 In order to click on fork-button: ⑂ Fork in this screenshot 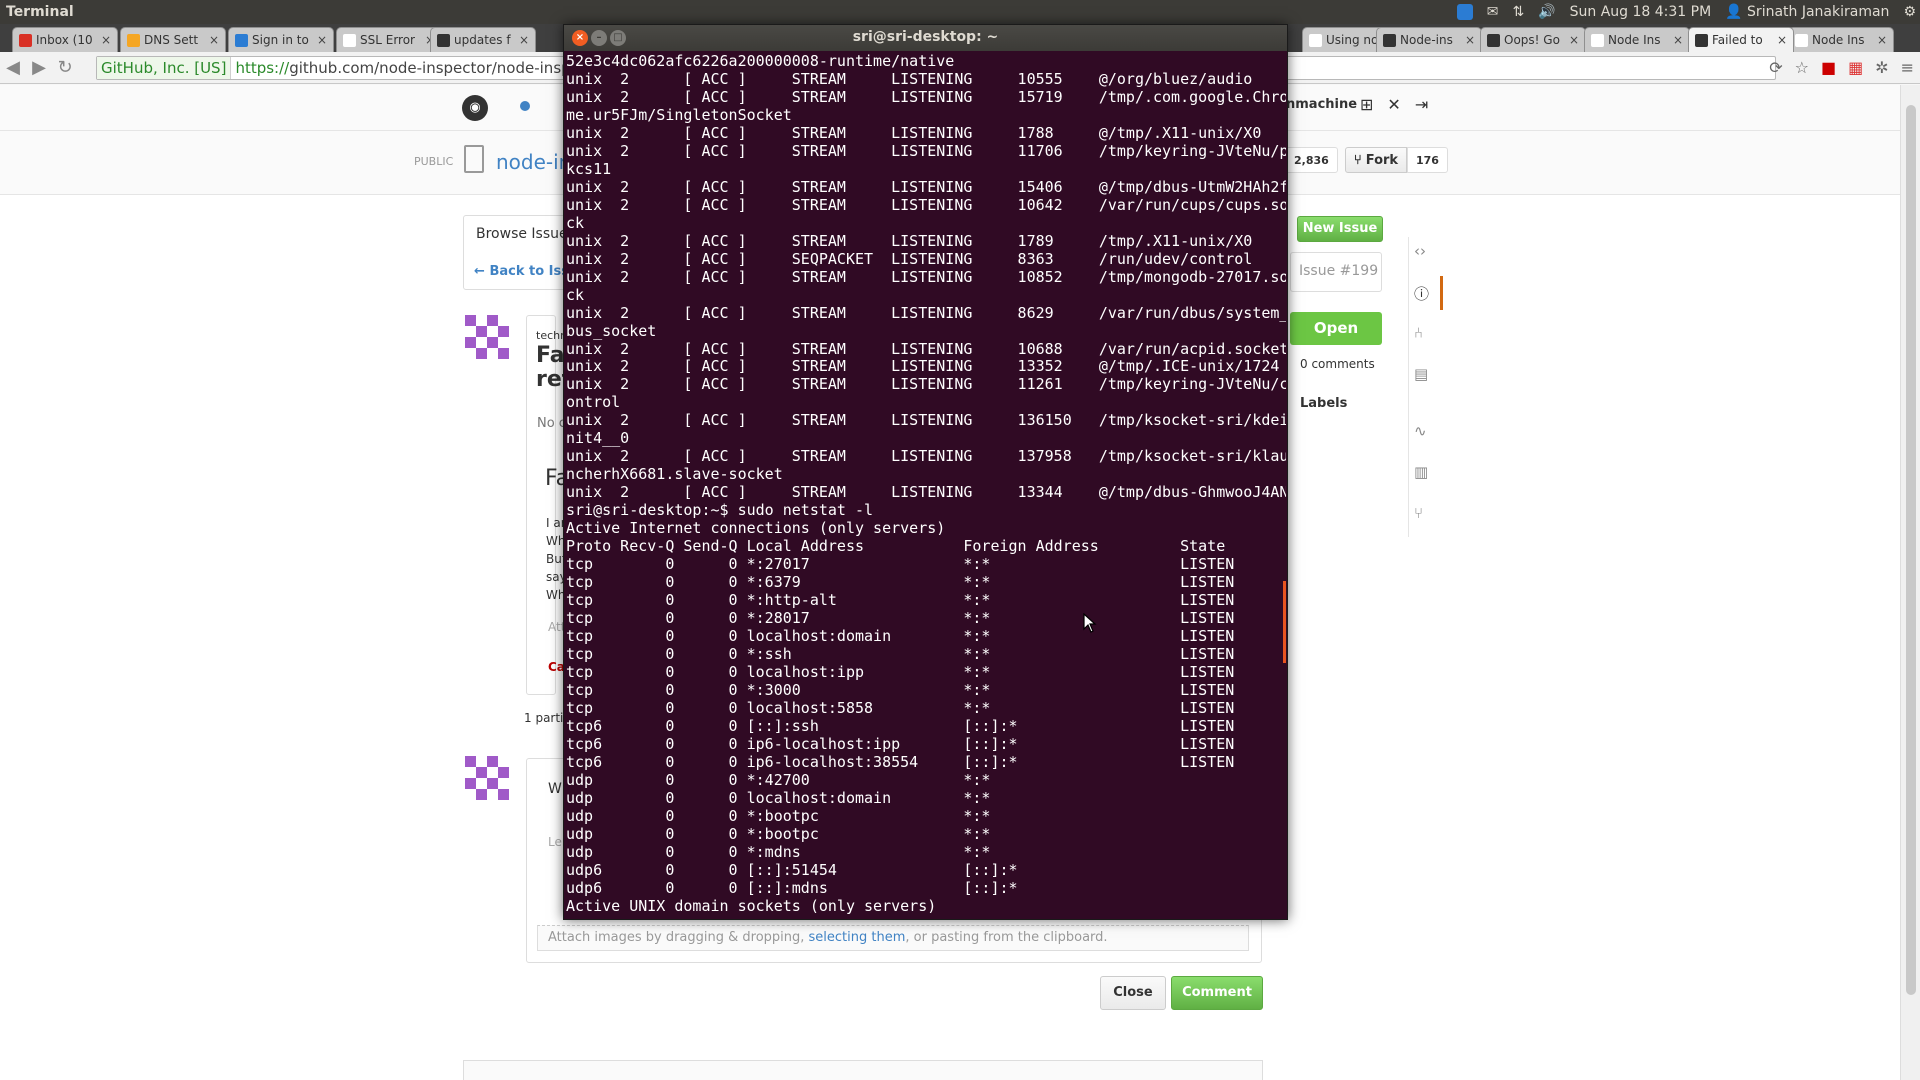, I will do `click(1376, 160)`.